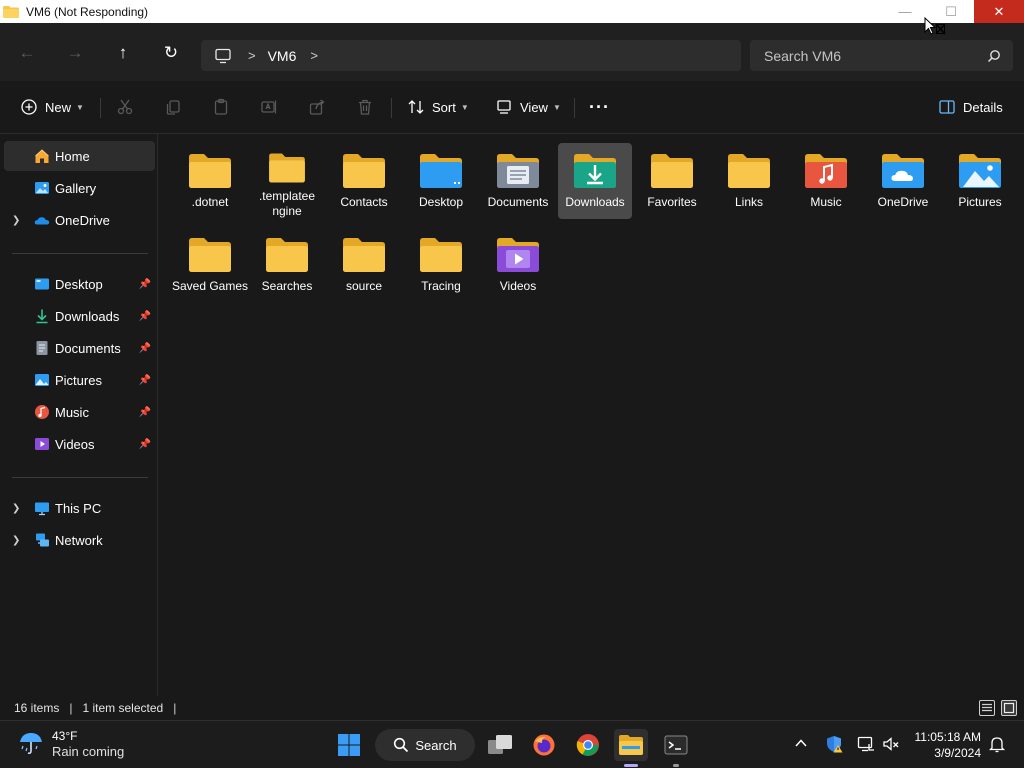  I want to click on folder-item: Searches, so click(287, 265).